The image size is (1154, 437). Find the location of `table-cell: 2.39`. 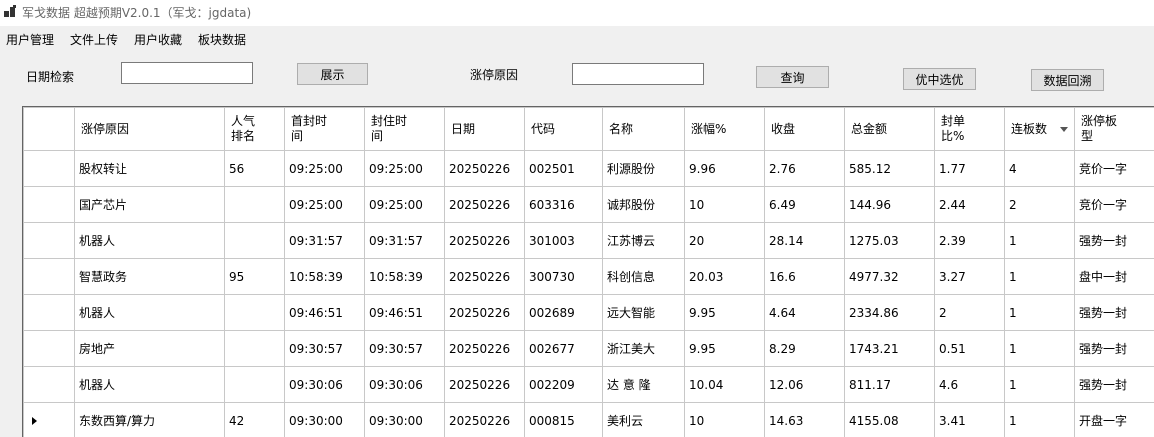

table-cell: 2.39 is located at coordinates (969, 240).